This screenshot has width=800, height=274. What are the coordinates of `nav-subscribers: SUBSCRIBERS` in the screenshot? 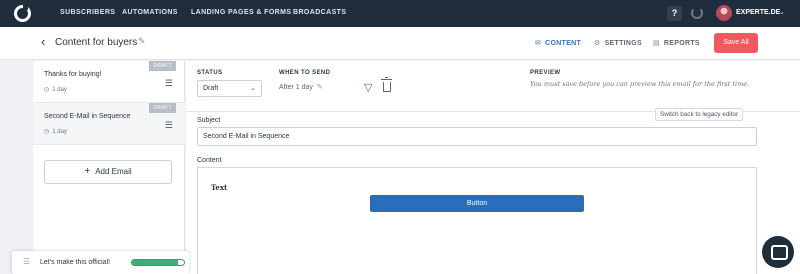 It's located at (87, 12).